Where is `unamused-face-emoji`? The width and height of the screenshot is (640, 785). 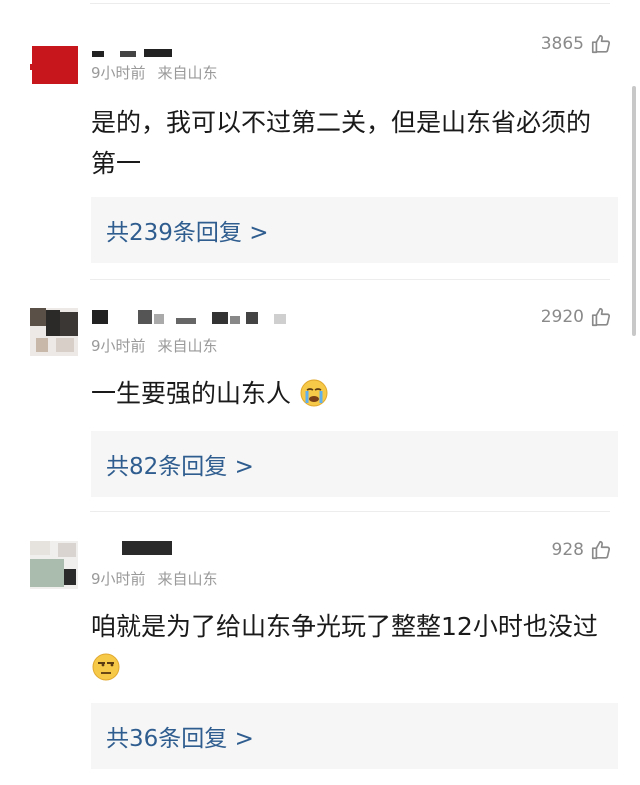 unamused-face-emoji is located at coordinates (106, 667).